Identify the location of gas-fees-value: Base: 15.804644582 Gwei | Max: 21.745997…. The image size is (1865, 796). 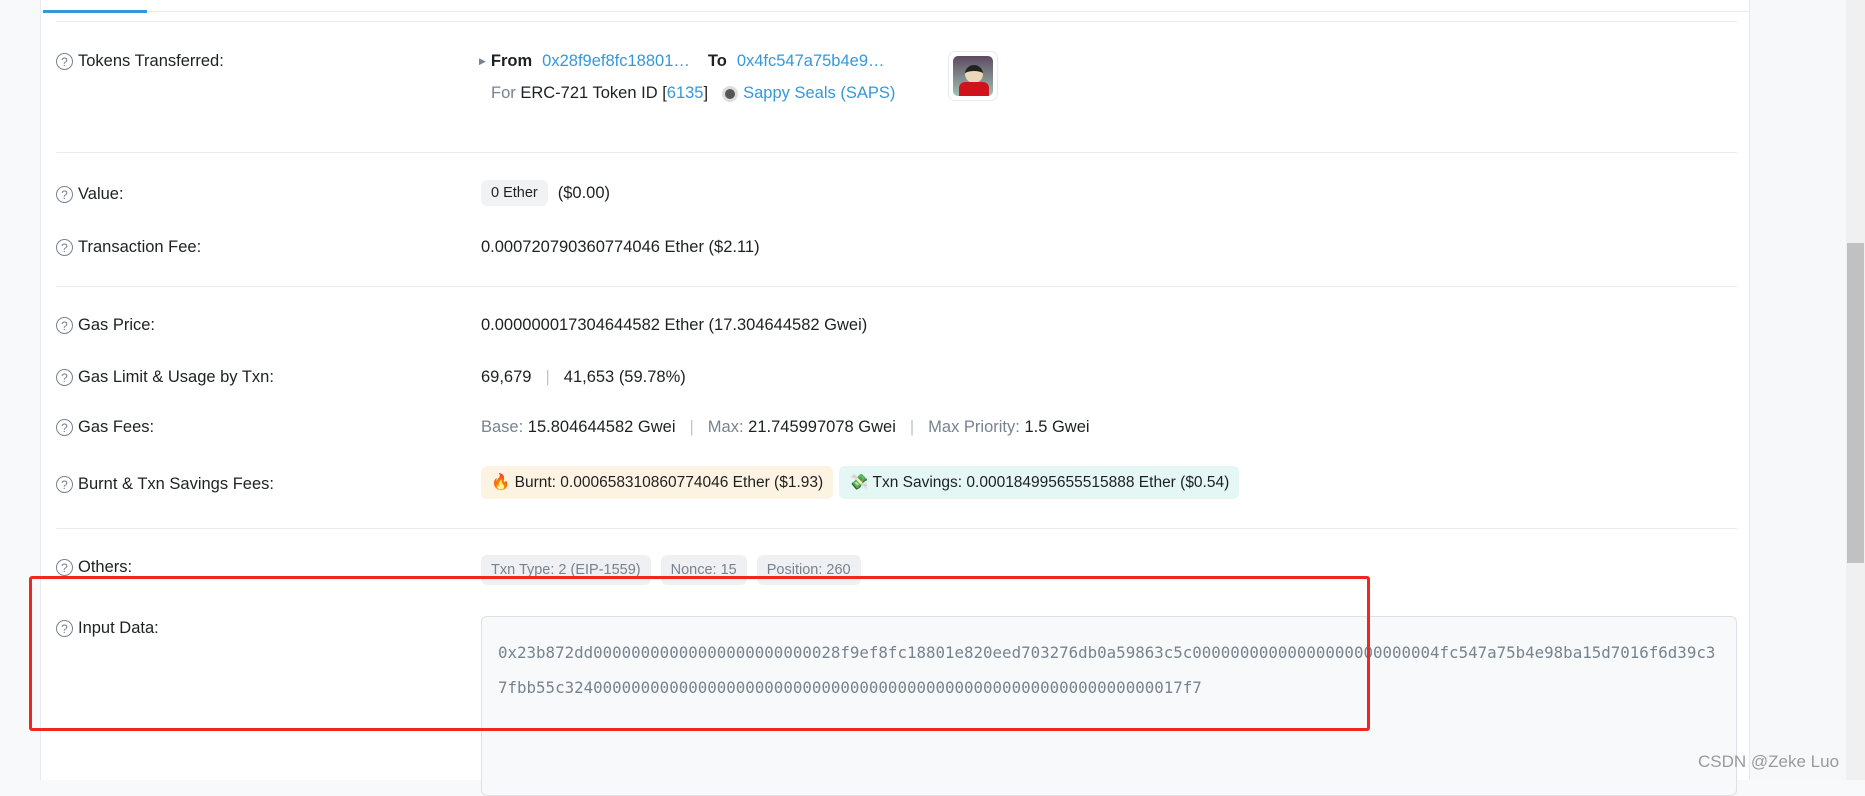
(785, 427).